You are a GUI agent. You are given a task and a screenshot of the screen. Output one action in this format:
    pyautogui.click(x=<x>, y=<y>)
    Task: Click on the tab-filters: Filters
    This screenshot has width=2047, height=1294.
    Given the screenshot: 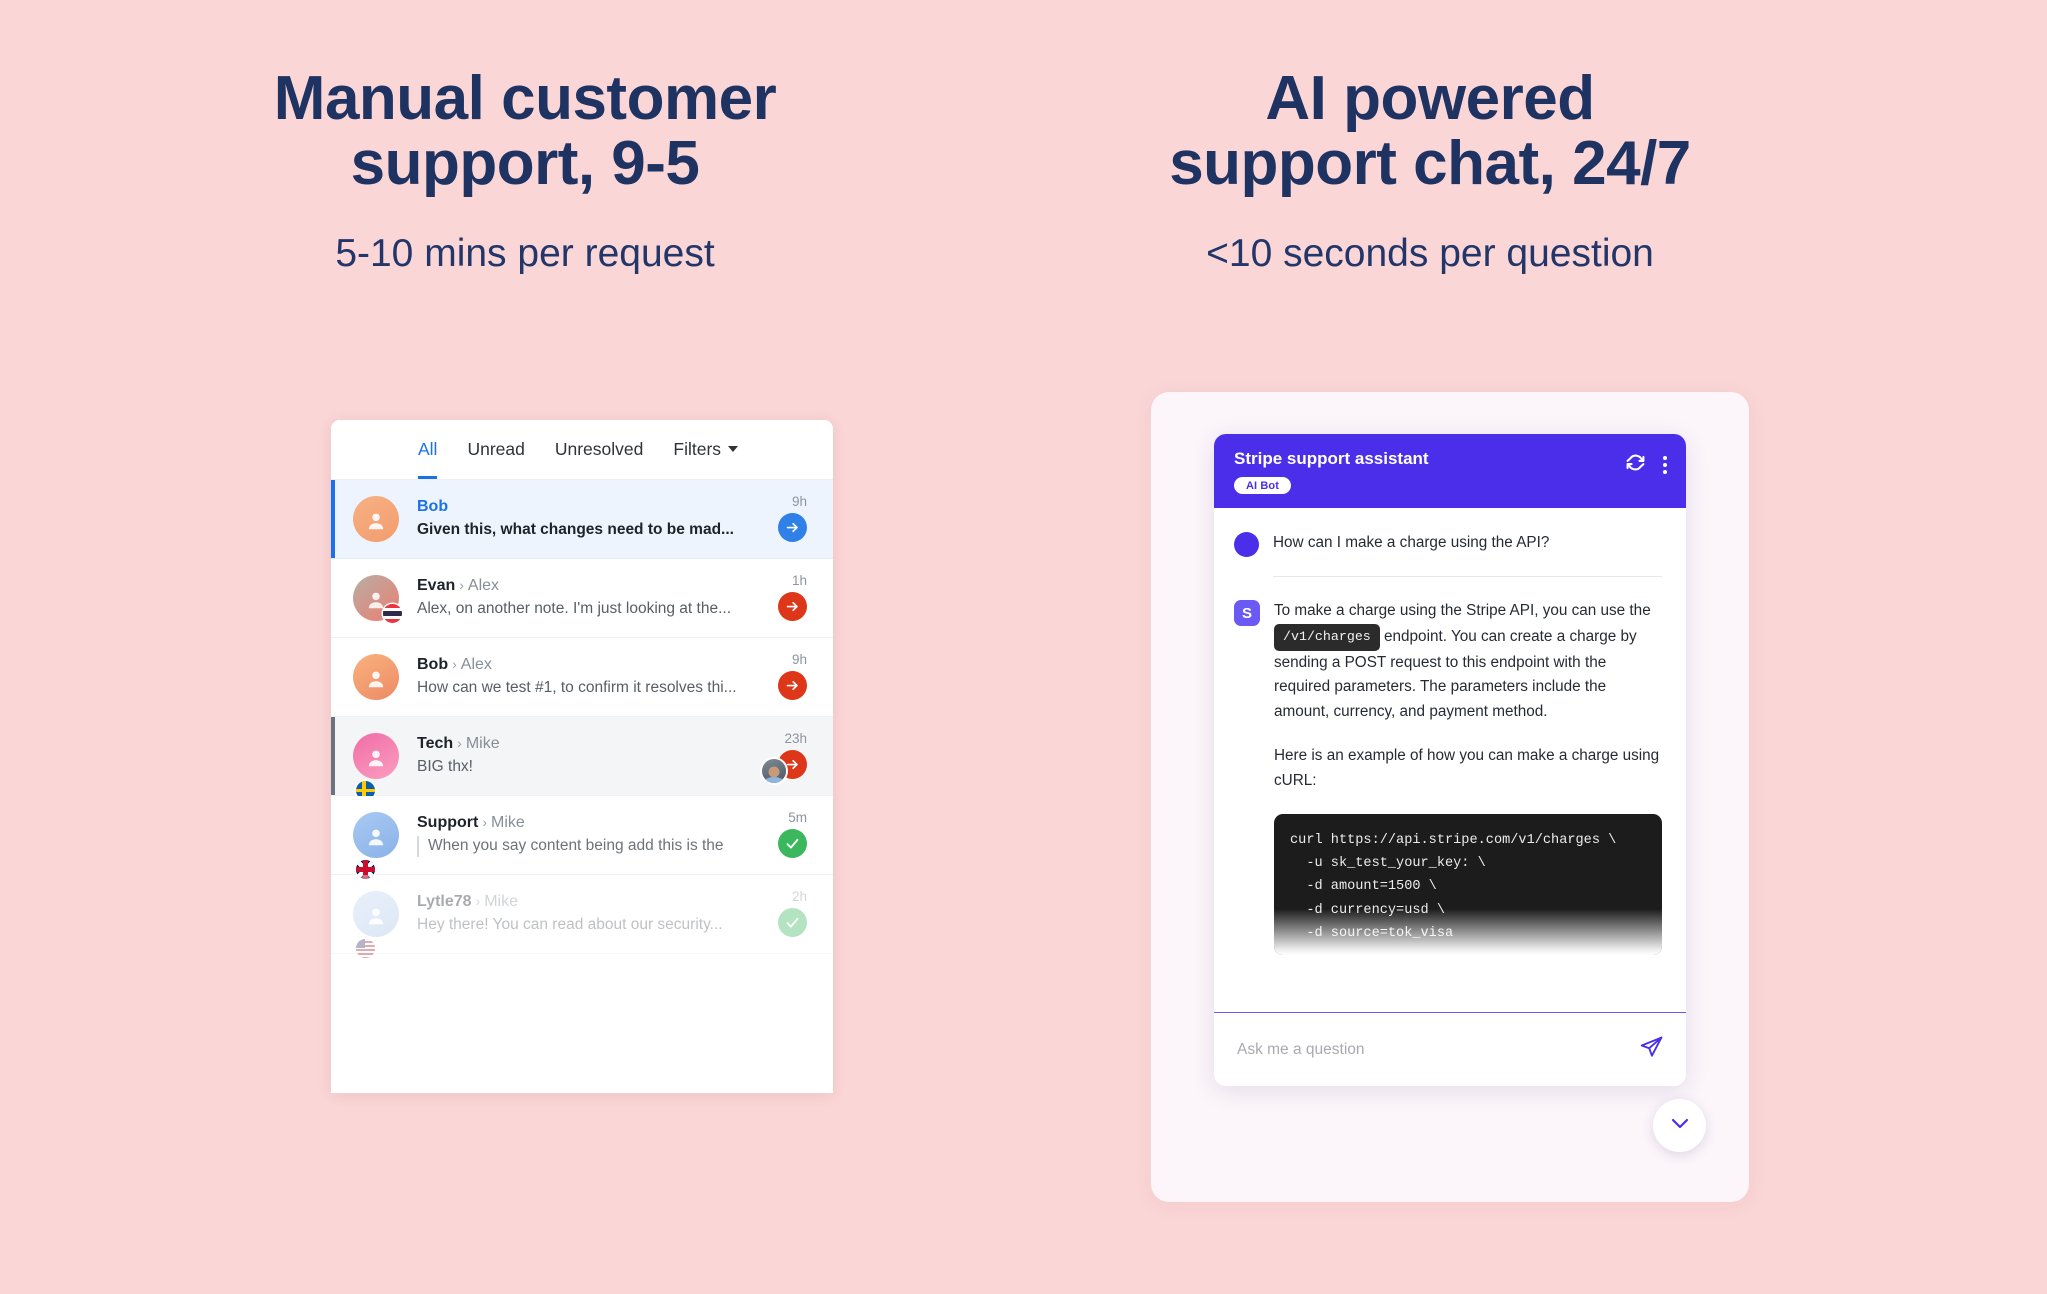 What is the action you would take?
    pyautogui.click(x=706, y=449)
    